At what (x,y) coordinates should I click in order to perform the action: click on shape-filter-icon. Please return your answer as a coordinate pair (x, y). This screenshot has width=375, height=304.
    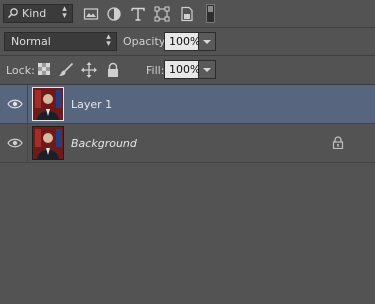
    Looking at the image, I should click on (162, 14).